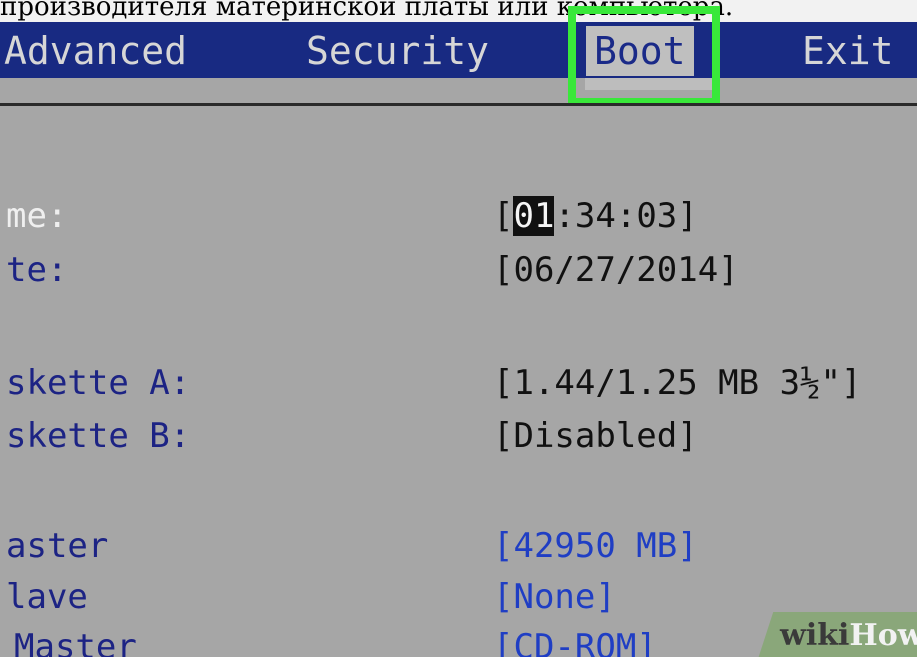  What do you see at coordinates (47, 597) in the screenshot?
I see `setting-label-primary-slave: lave` at bounding box center [47, 597].